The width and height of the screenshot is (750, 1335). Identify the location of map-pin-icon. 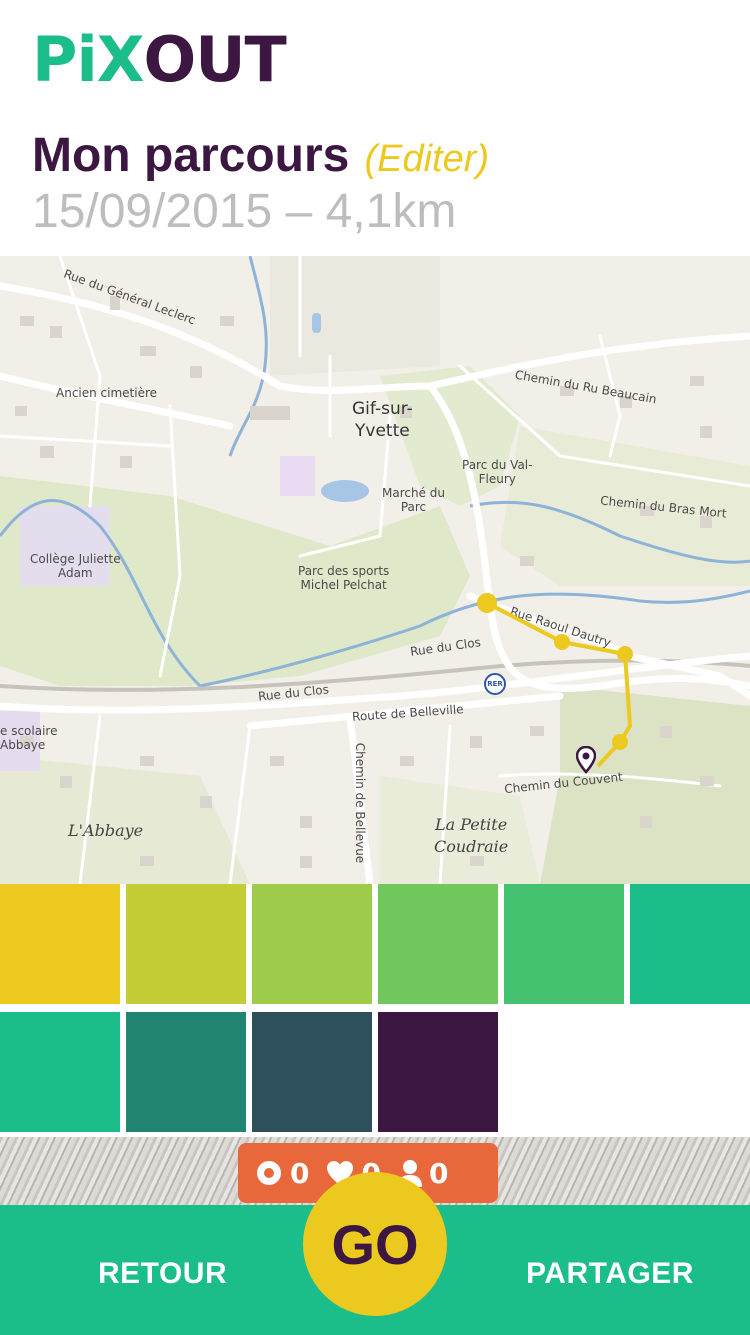
(586, 760).